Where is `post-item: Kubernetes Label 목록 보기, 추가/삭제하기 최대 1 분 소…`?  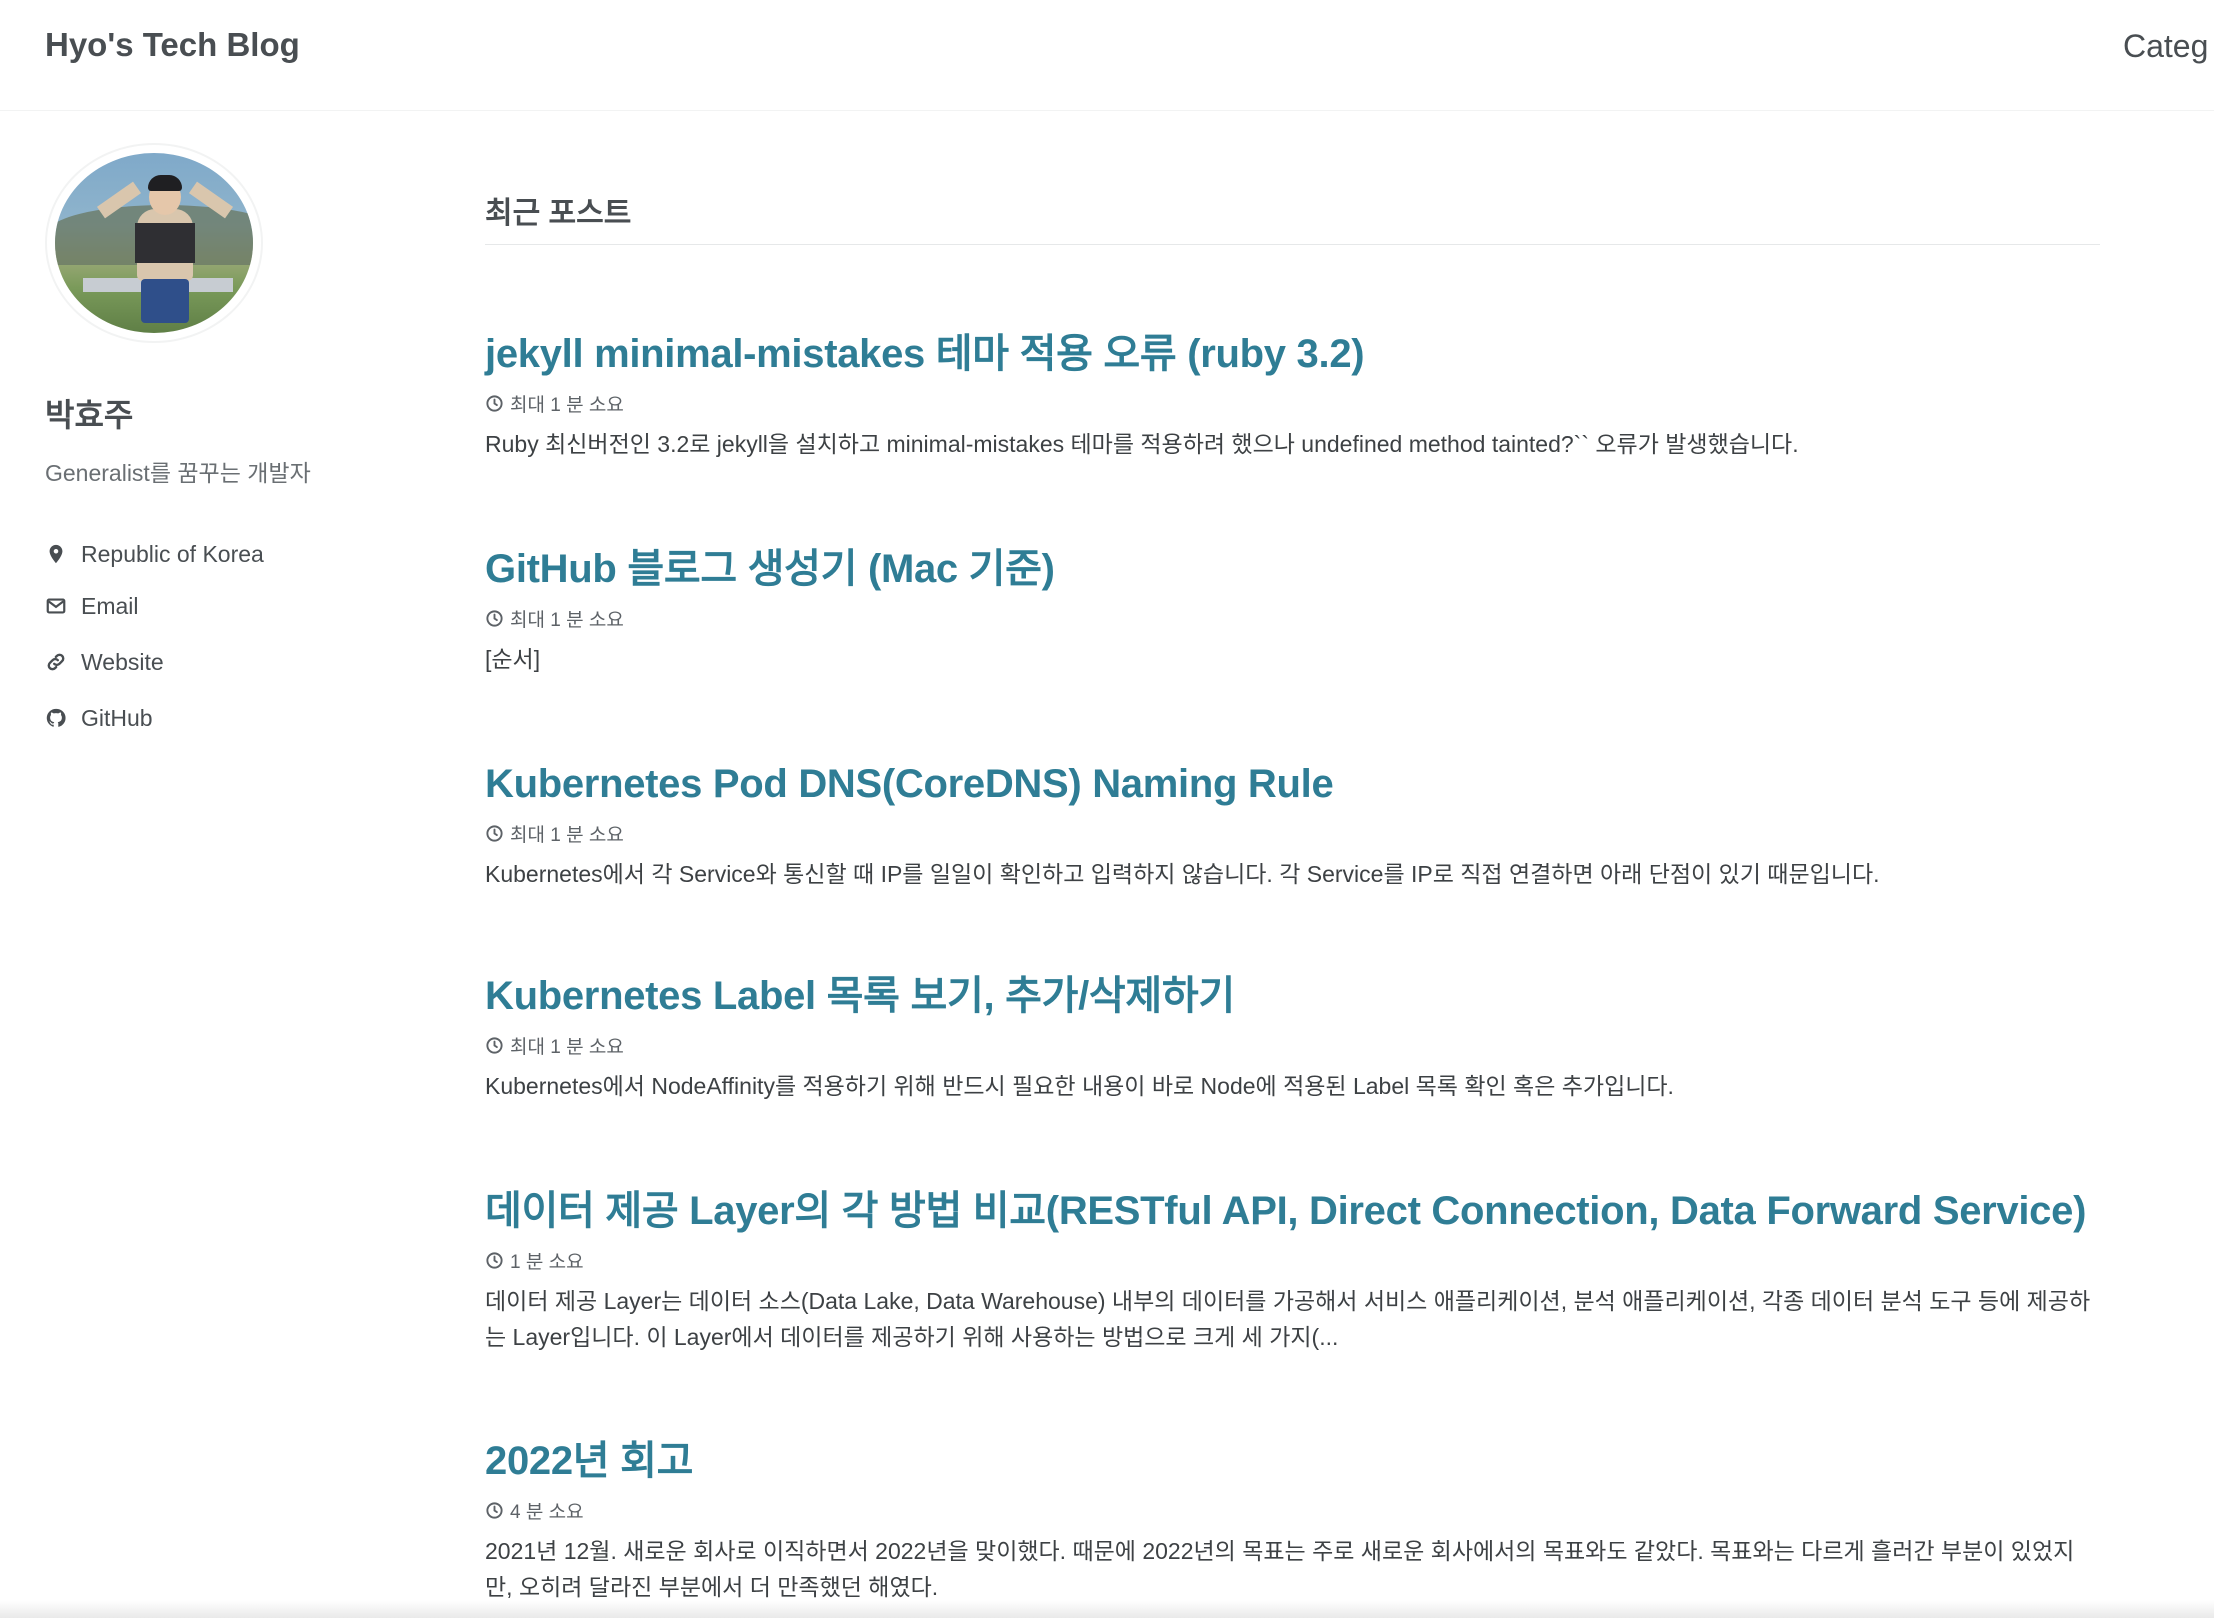 post-item: Kubernetes Label 목록 보기, 추가/삭제하기 최대 1 분 소… is located at coordinates (1292, 1037).